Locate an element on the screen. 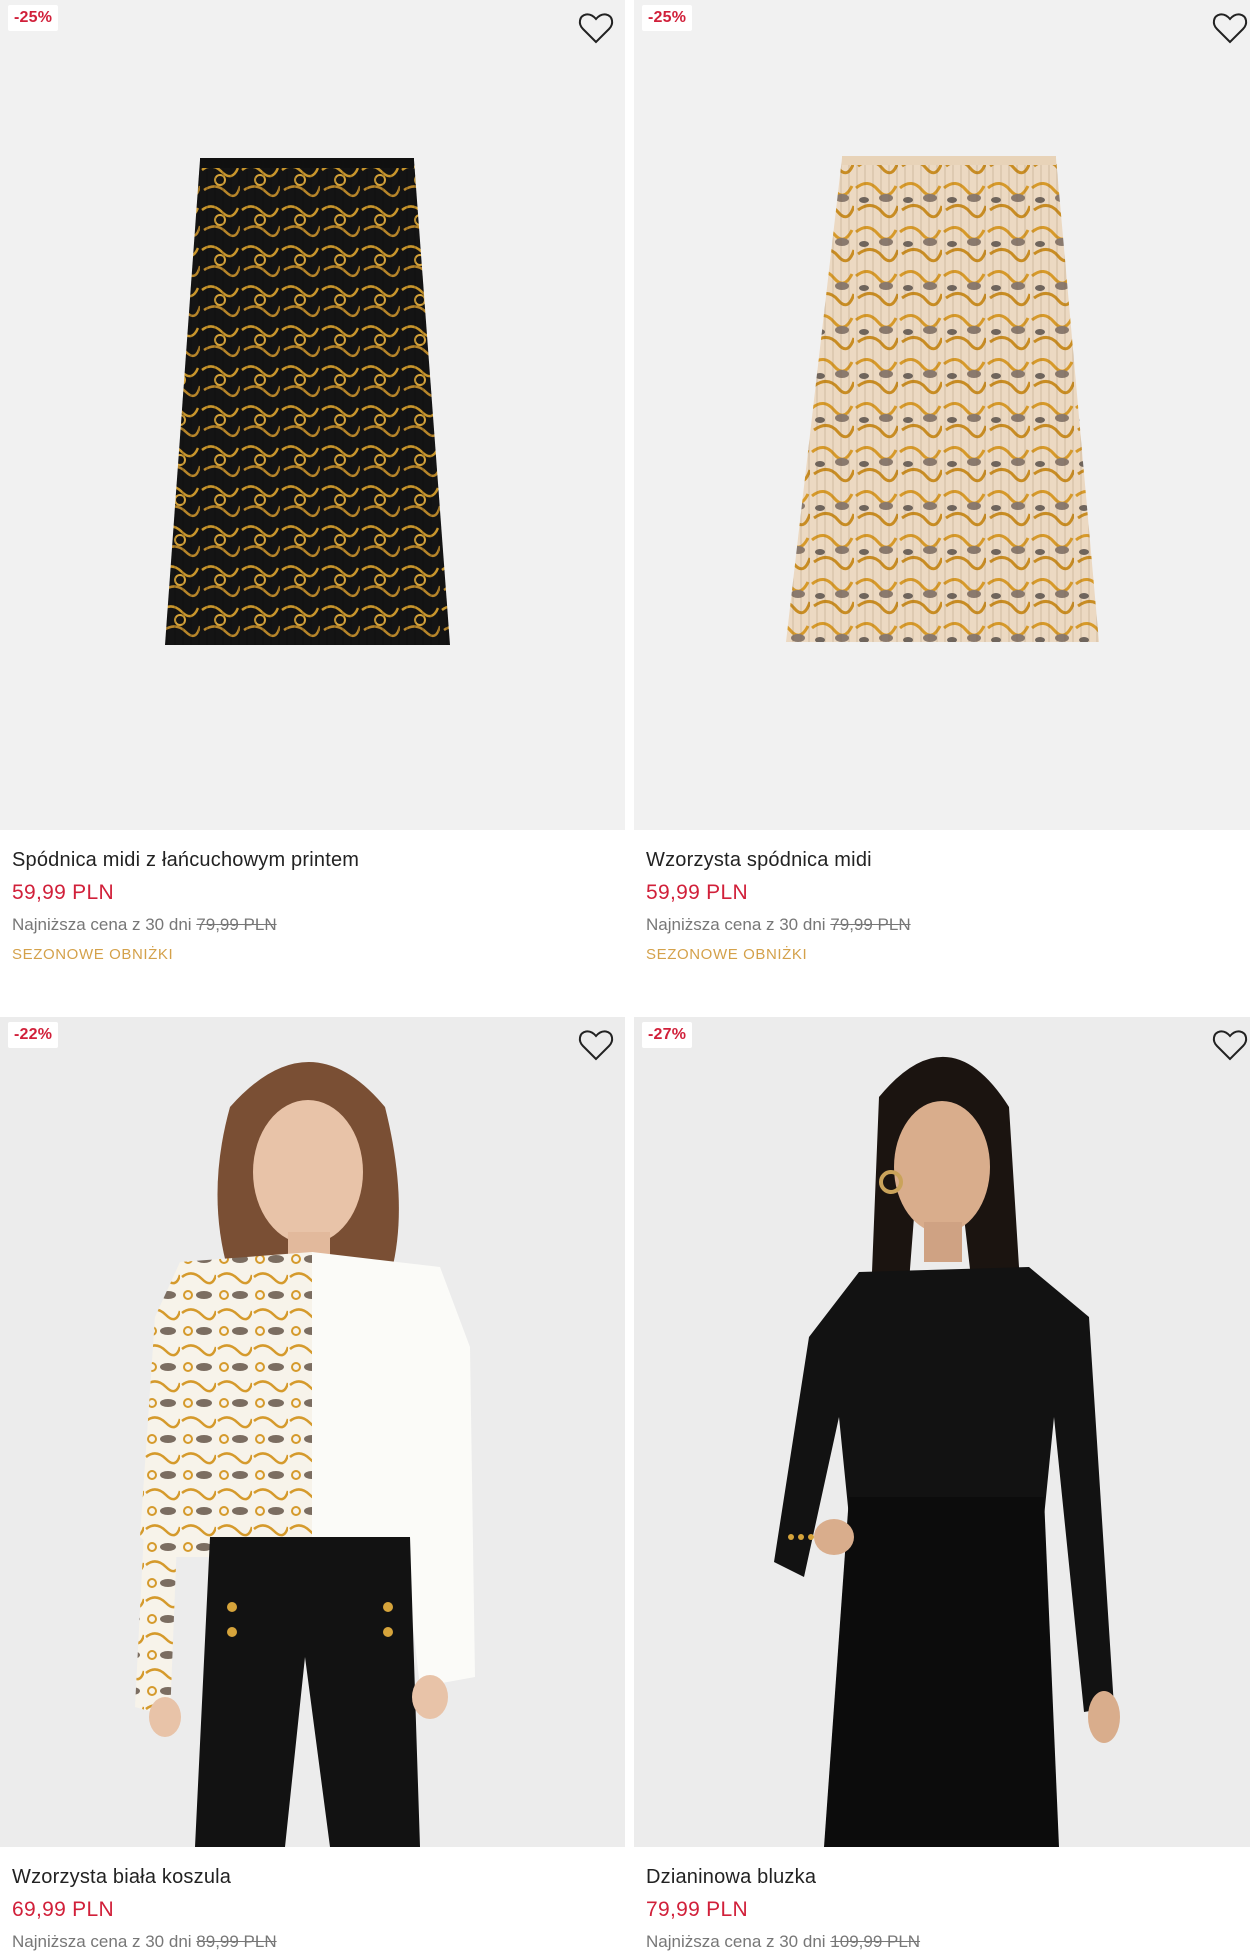 This screenshot has width=1250, height=1960. lowest-price-value: 109,99 PLN is located at coordinates (875, 1941).